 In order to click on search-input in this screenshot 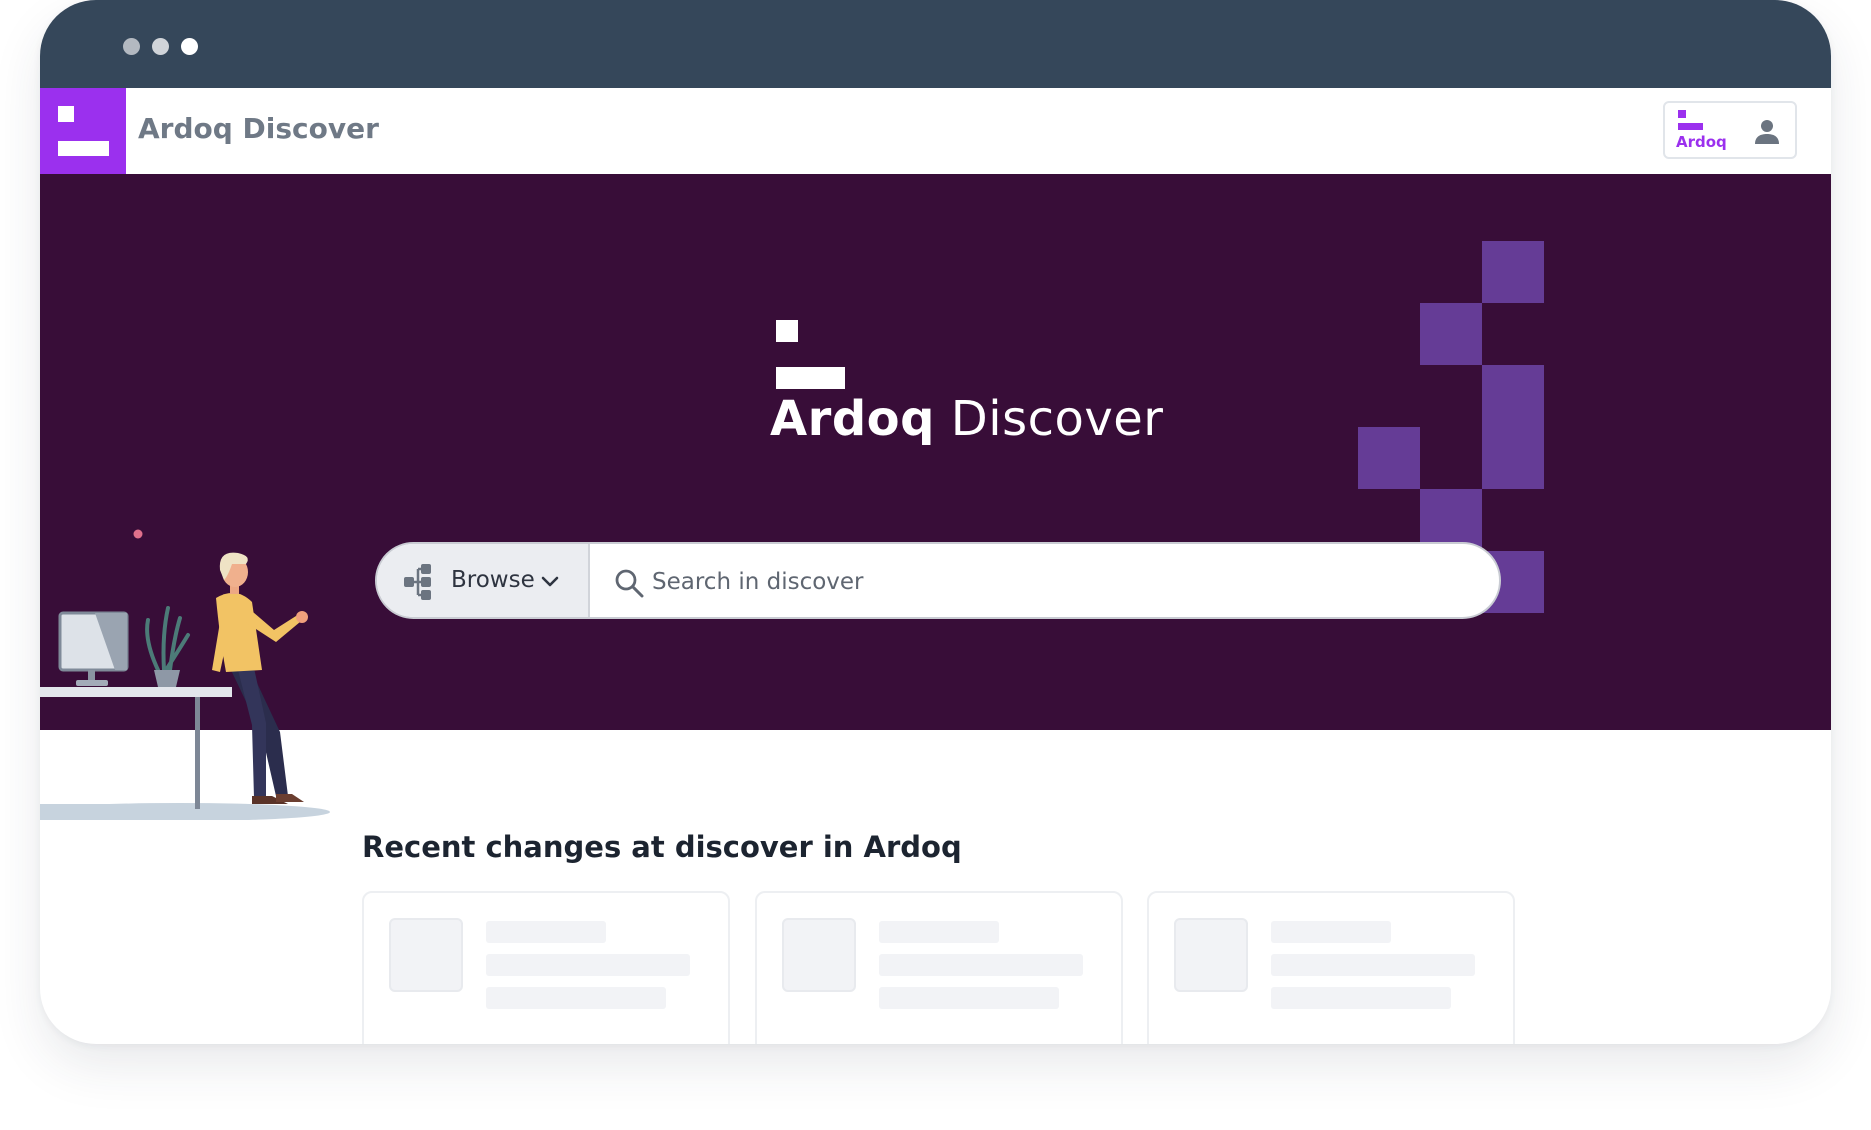, I will do `click(1052, 582)`.